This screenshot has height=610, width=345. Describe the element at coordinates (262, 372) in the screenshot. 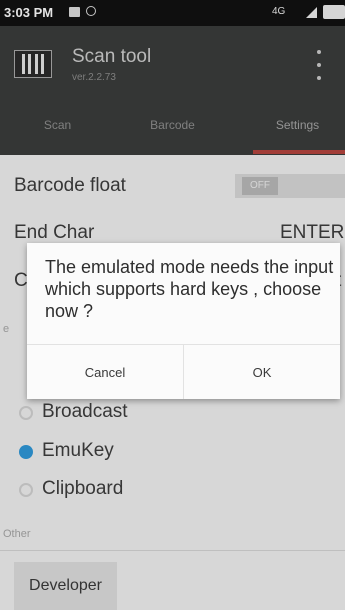

I see `ok-button: OK` at that location.